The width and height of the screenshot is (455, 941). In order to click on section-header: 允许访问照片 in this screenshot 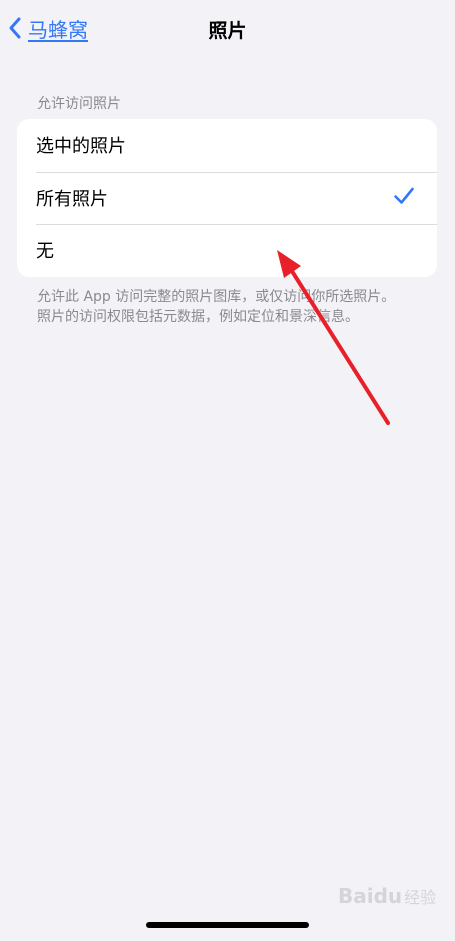, I will do `click(79, 104)`.